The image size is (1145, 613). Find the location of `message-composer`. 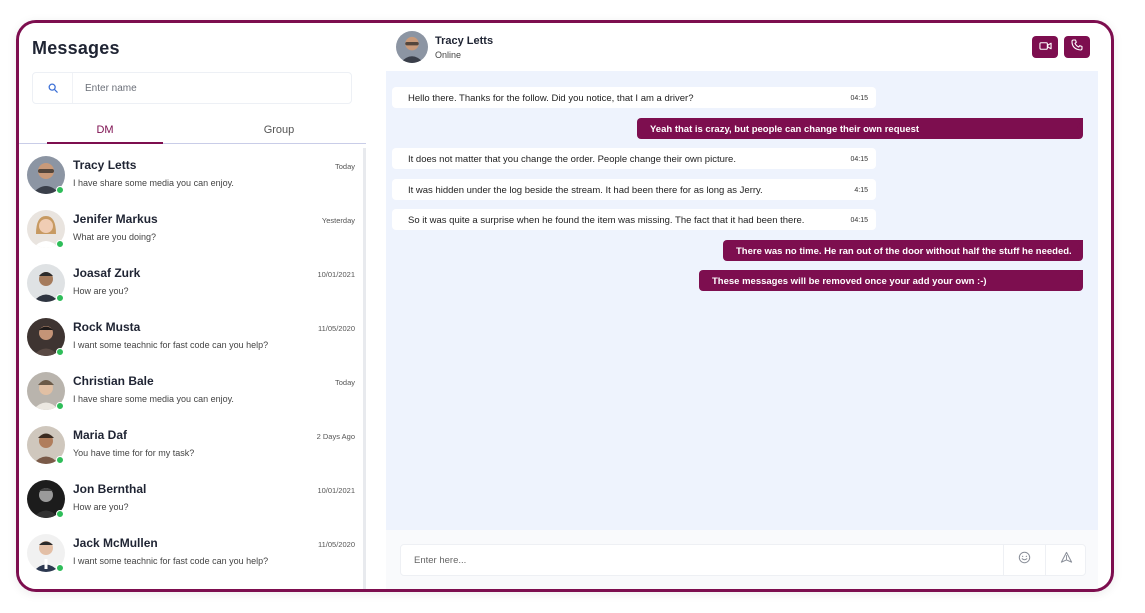

message-composer is located at coordinates (742, 559).